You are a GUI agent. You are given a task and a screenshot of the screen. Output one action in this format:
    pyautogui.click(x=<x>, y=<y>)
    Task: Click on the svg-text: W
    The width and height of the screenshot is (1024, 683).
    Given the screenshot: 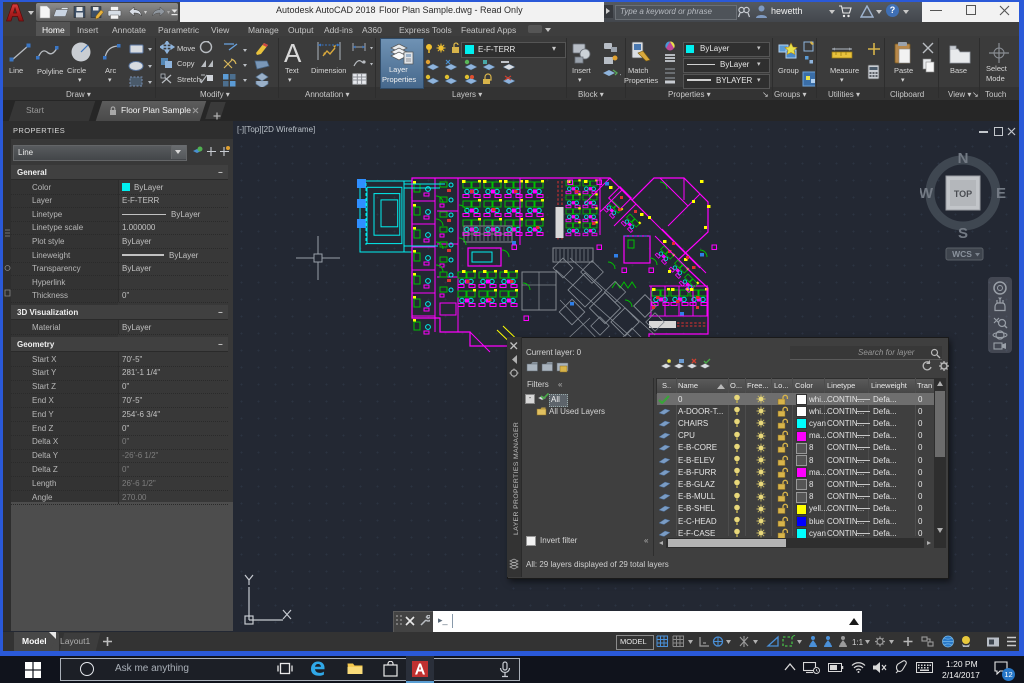 What is the action you would take?
    pyautogui.click(x=927, y=193)
    